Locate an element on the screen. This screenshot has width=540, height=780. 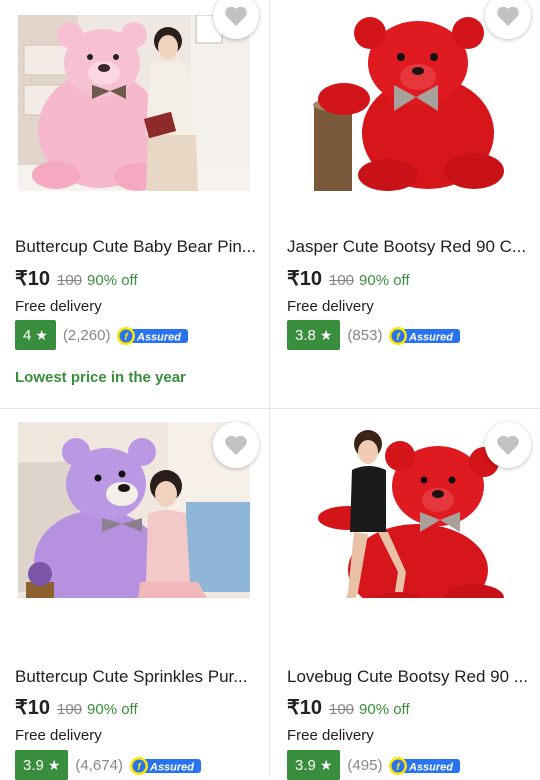
rating-row: 3.9 ★ (4,674) f Assured is located at coordinates (109, 765).